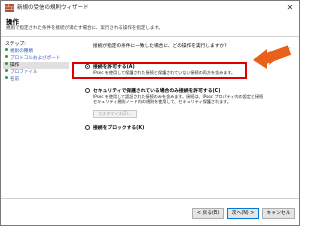  What do you see at coordinates (87, 127) in the screenshot?
I see `block-radio` at bounding box center [87, 127].